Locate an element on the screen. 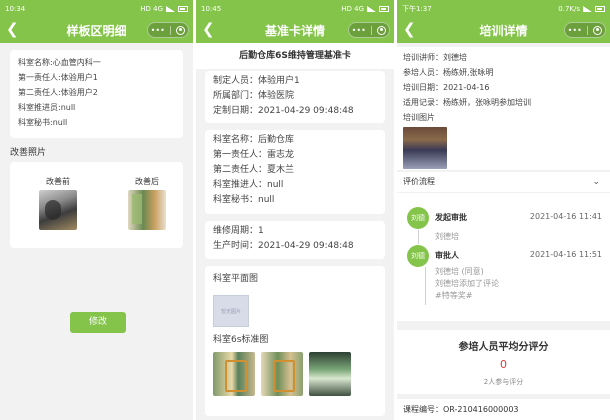 The width and height of the screenshot is (610, 420). info-line: 培训讲师：刘德培 is located at coordinates (435, 57).